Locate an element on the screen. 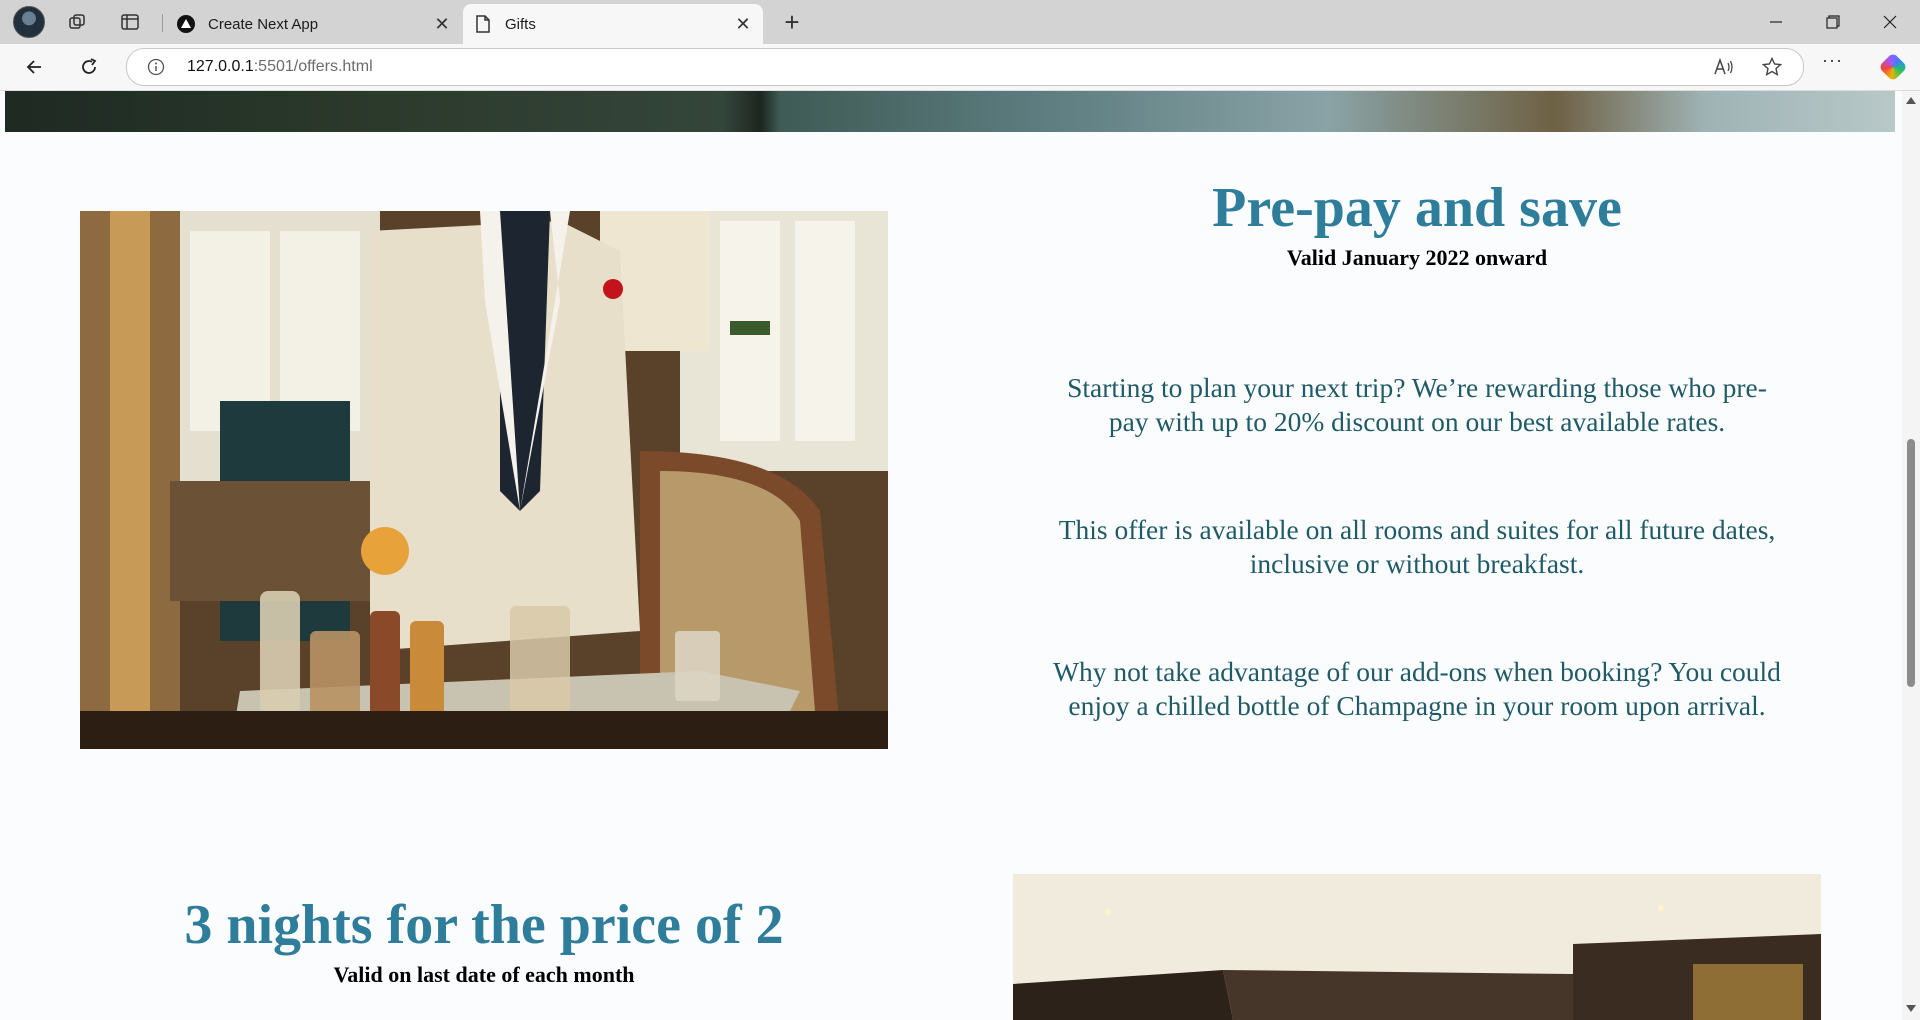 Image resolution: width=1920 pixels, height=1020 pixels. back-button is located at coordinates (34, 67).